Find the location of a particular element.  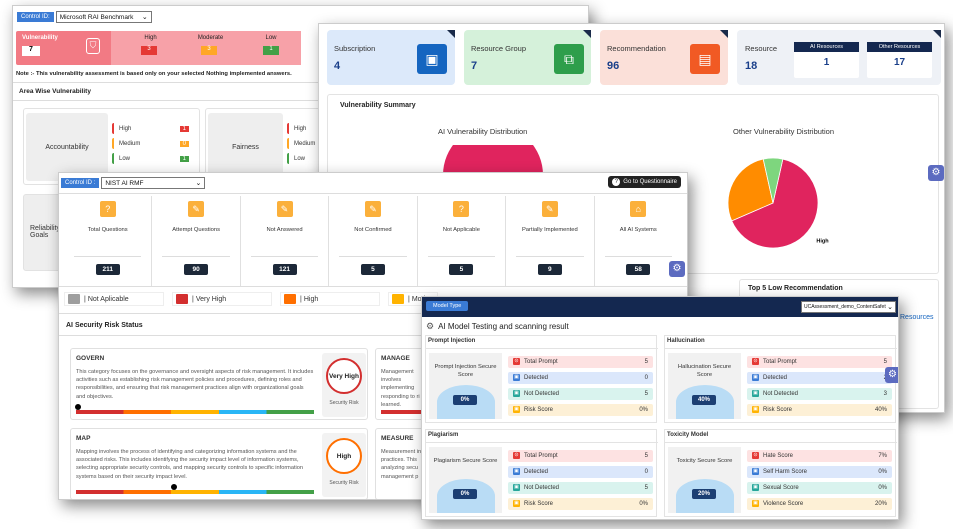

summary-title: Vulnerability Summary is located at coordinates (378, 105).